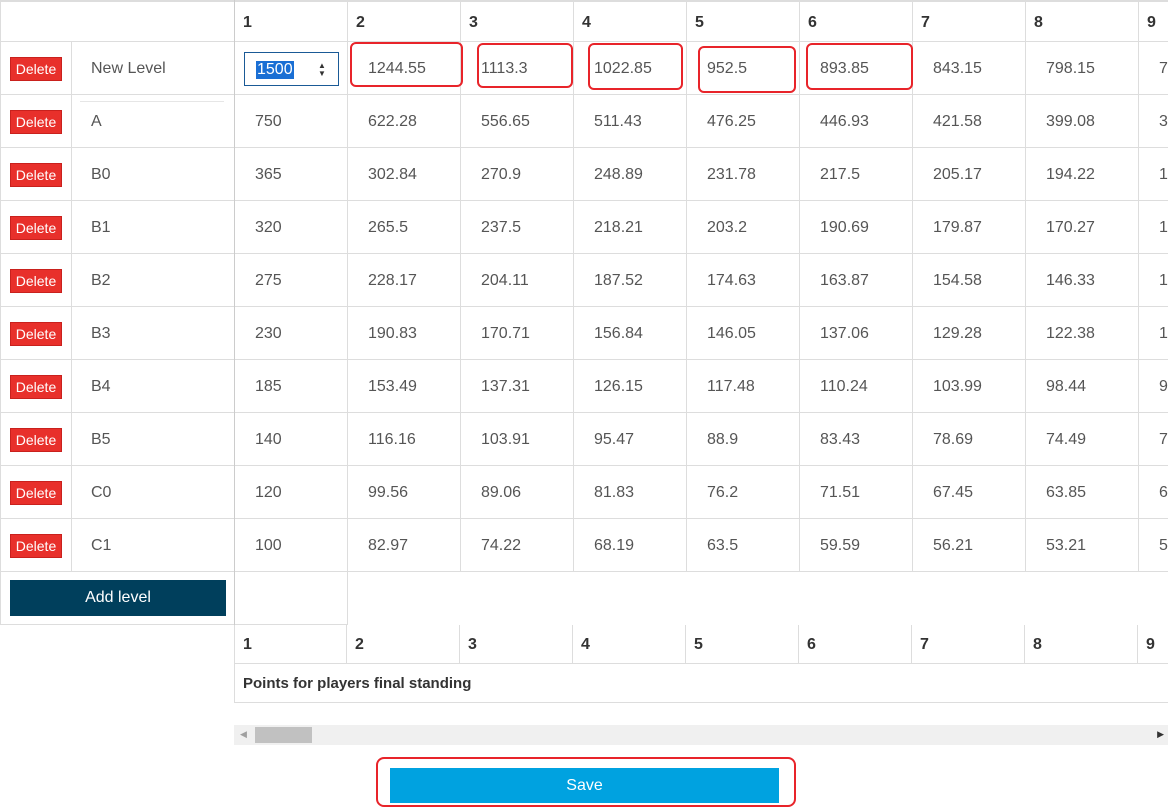  Describe the element at coordinates (1153, 386) in the screenshot. I see `table-cell: 9` at that location.